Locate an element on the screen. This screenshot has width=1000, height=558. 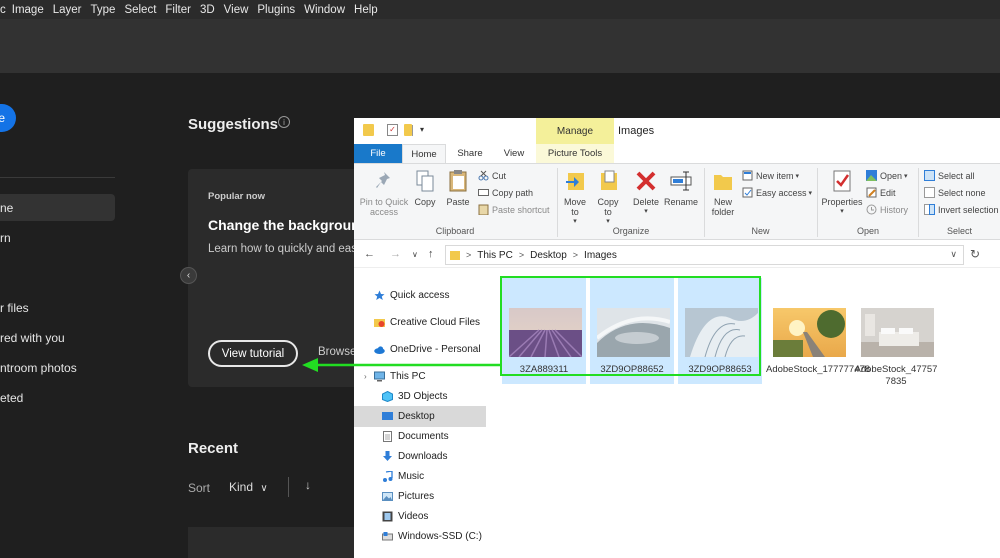
breadcrumb-desktop: Desktop is located at coordinates (548, 255).